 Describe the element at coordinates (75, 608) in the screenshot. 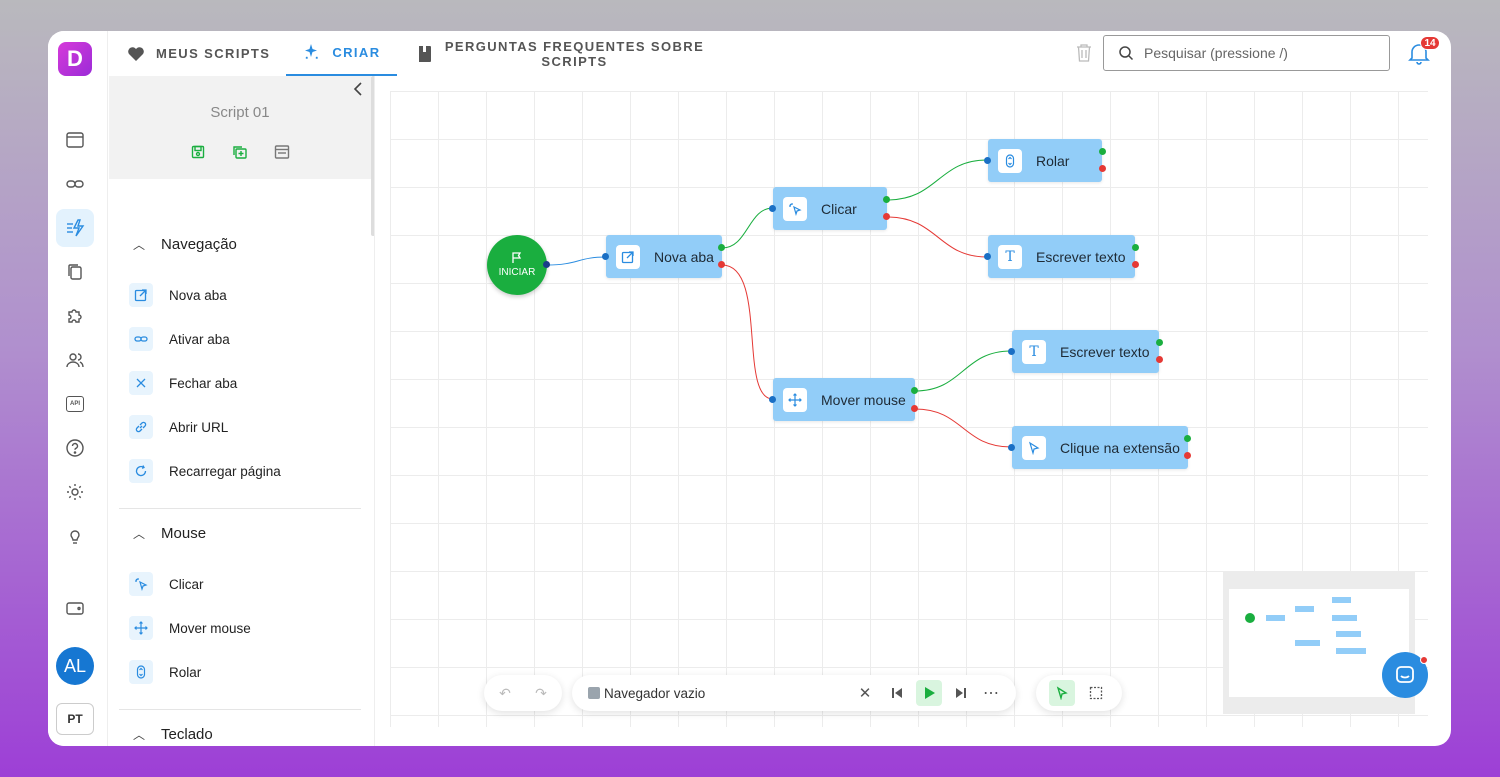

I see `wallet-icon` at that location.